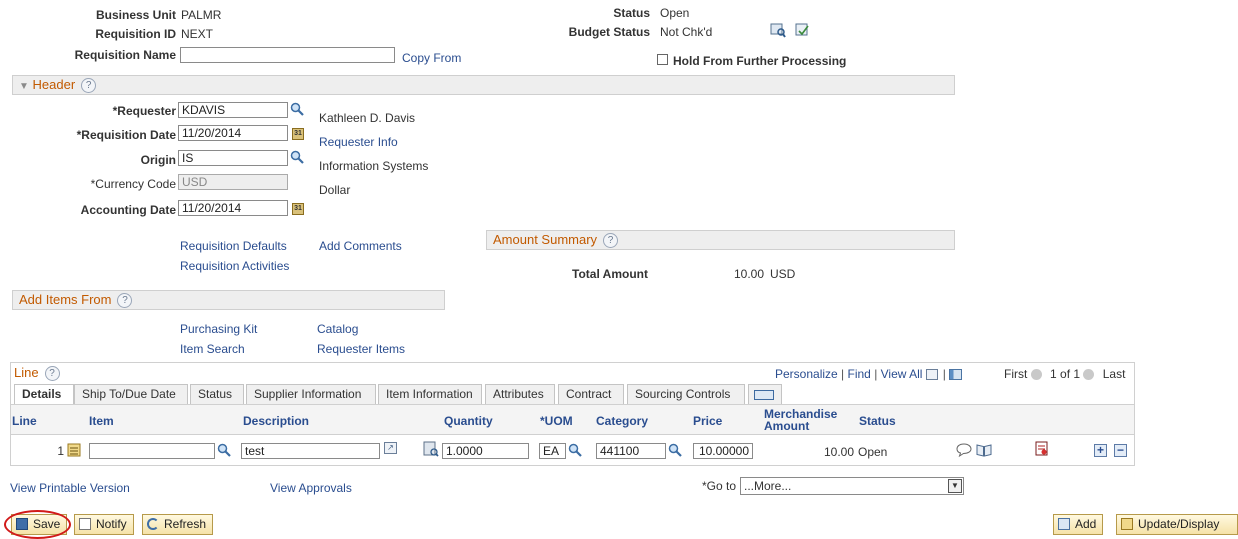 The width and height of the screenshot is (1238, 539). What do you see at coordinates (802, 30) in the screenshot?
I see `budget-details-icon` at bounding box center [802, 30].